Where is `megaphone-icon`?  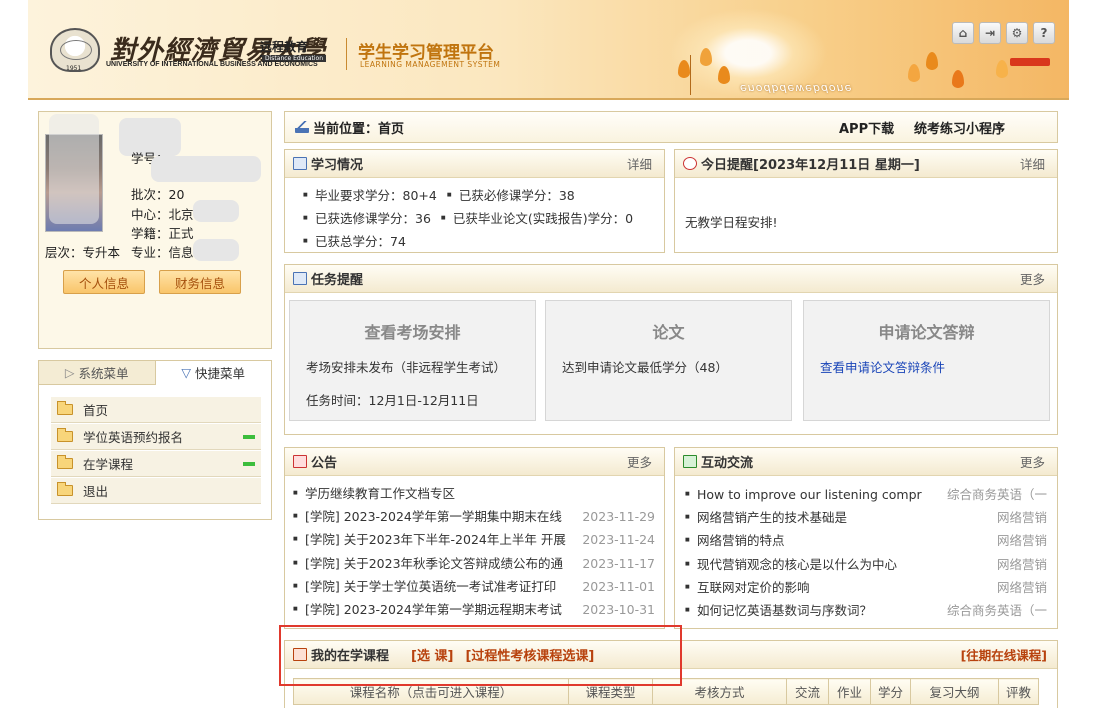 megaphone-icon is located at coordinates (300, 461).